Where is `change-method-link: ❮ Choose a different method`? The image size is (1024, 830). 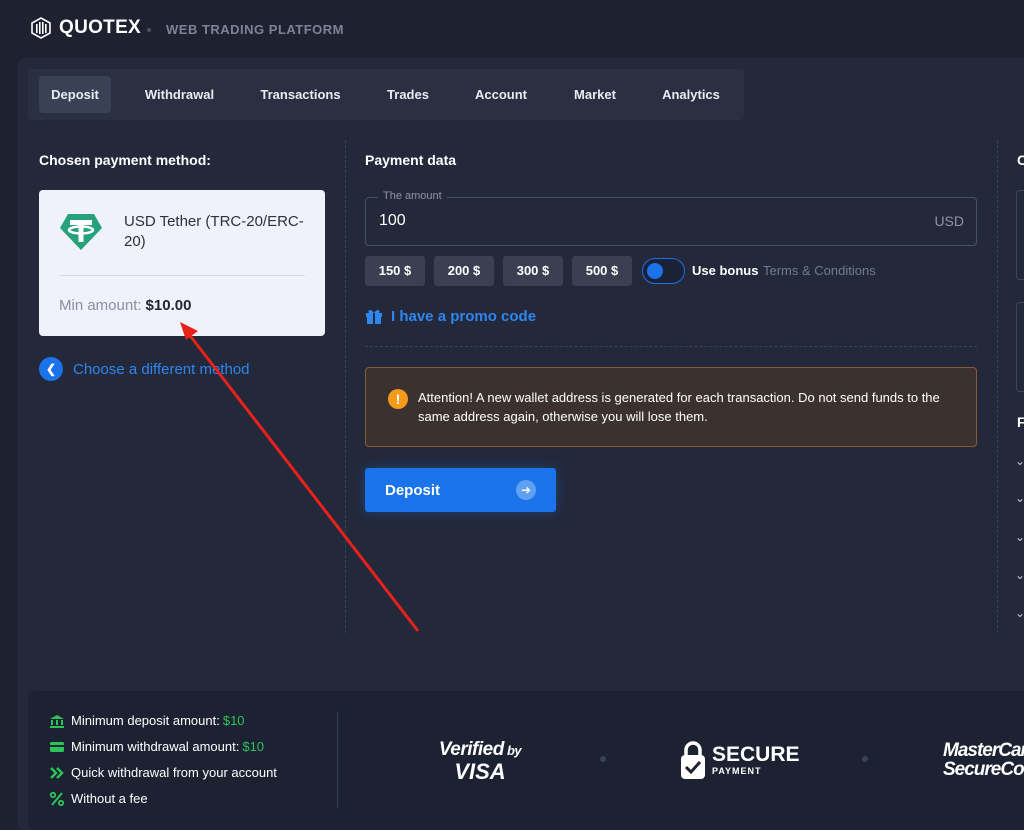 change-method-link: ❮ Choose a different method is located at coordinates (144, 369).